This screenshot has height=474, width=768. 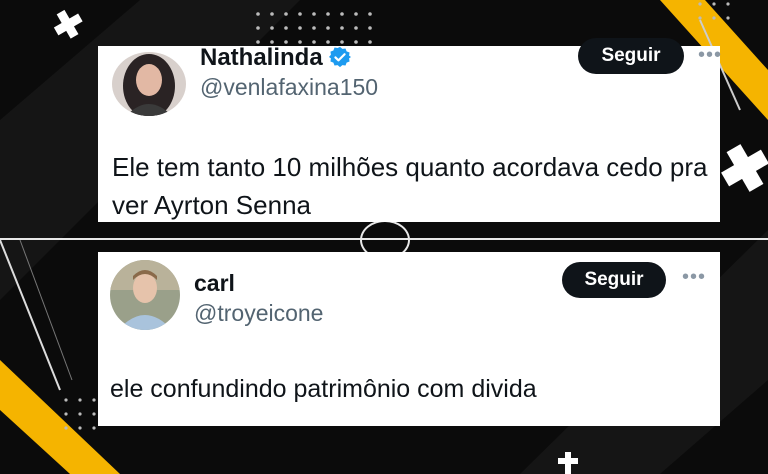 I want to click on user-handle: @venlafaxina150, so click(x=289, y=87).